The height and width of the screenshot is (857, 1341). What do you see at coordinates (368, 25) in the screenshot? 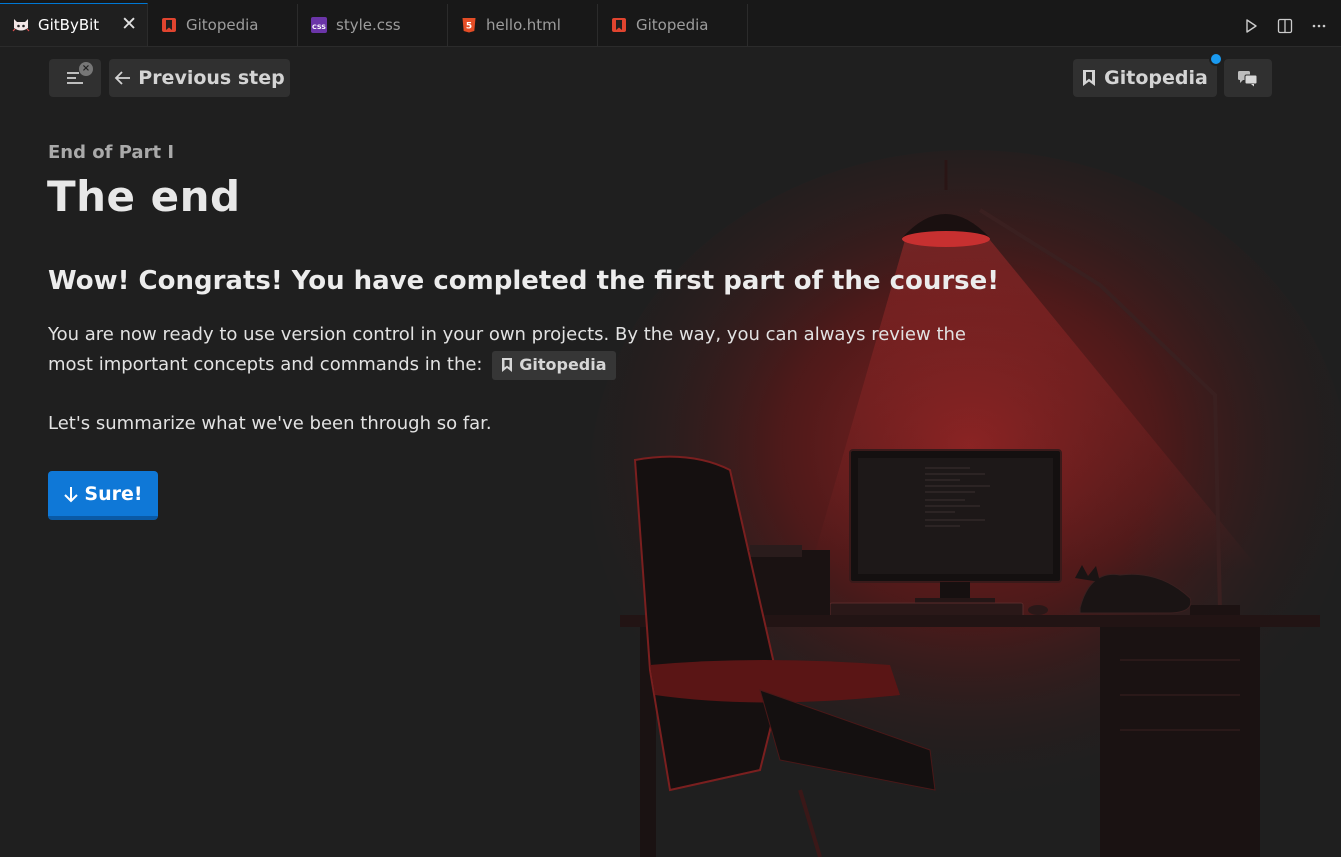
I see `tab-label: style.css` at bounding box center [368, 25].